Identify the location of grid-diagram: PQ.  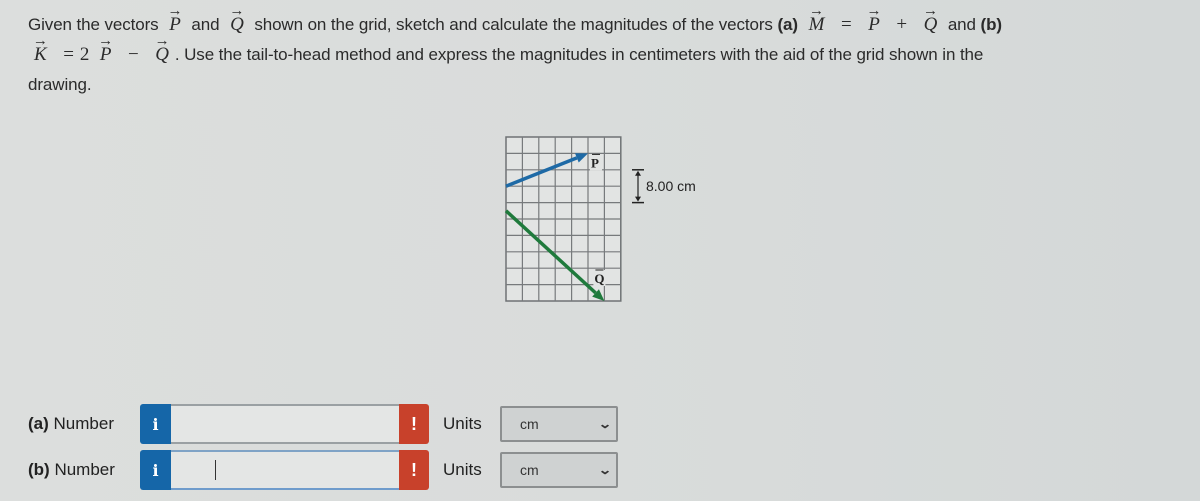
(574, 219).